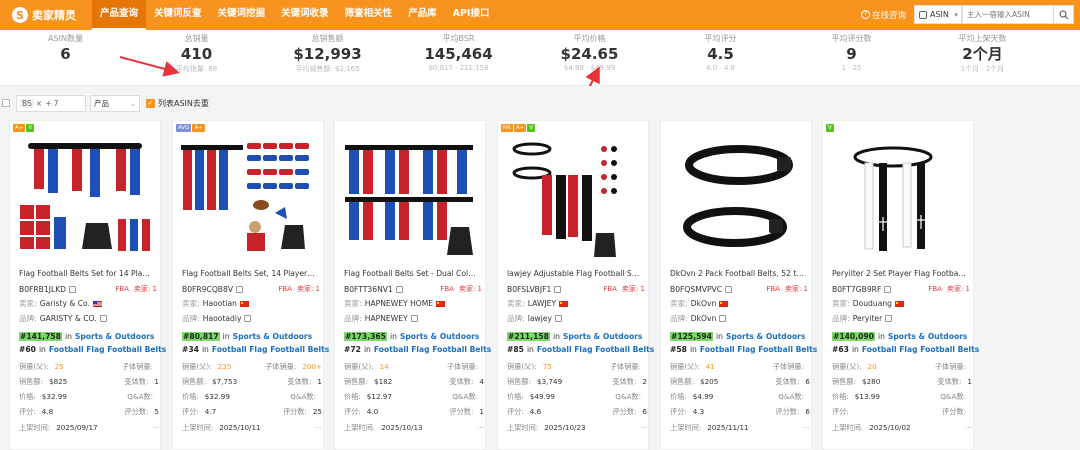 This screenshot has width=1080, height=450. I want to click on nav-keyword-reverse: 关键词反查, so click(178, 15).